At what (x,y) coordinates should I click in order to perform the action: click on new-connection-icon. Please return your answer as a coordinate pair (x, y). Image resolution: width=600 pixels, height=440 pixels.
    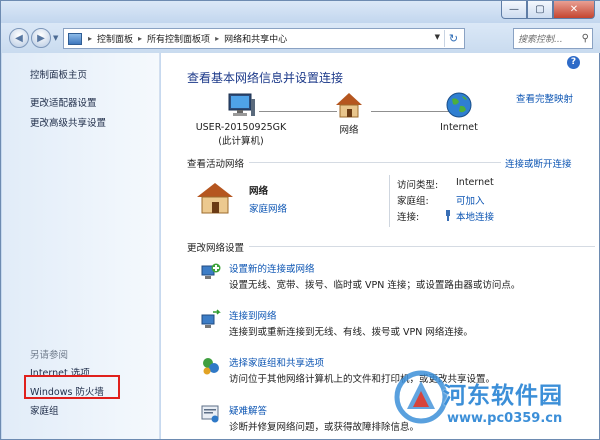
    Looking at the image, I should click on (211, 271).